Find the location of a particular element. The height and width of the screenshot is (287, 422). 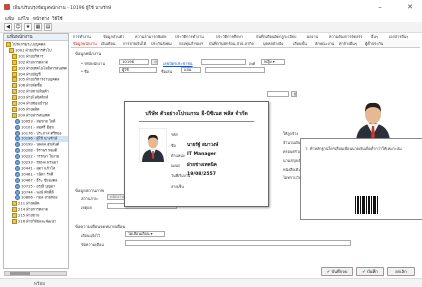

tree-item-employee: 10461 - วนิดา รักดี is located at coordinates (41, 174).